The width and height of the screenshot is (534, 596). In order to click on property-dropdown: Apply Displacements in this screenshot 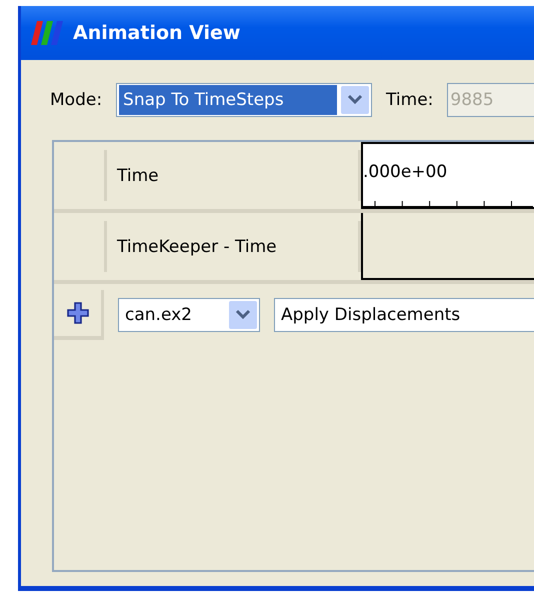, I will do `click(404, 315)`.